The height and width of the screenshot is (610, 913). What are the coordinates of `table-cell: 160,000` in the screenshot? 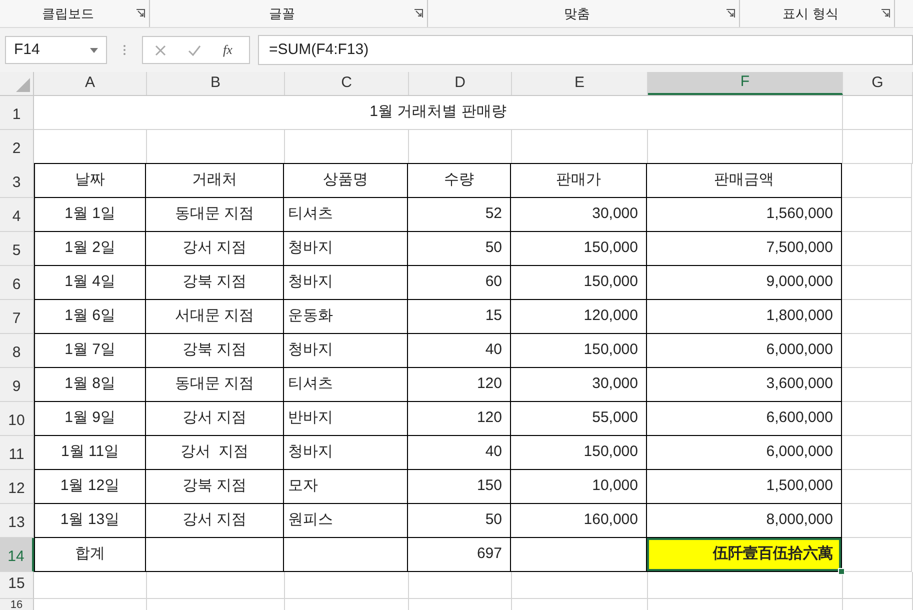 It's located at (579, 521).